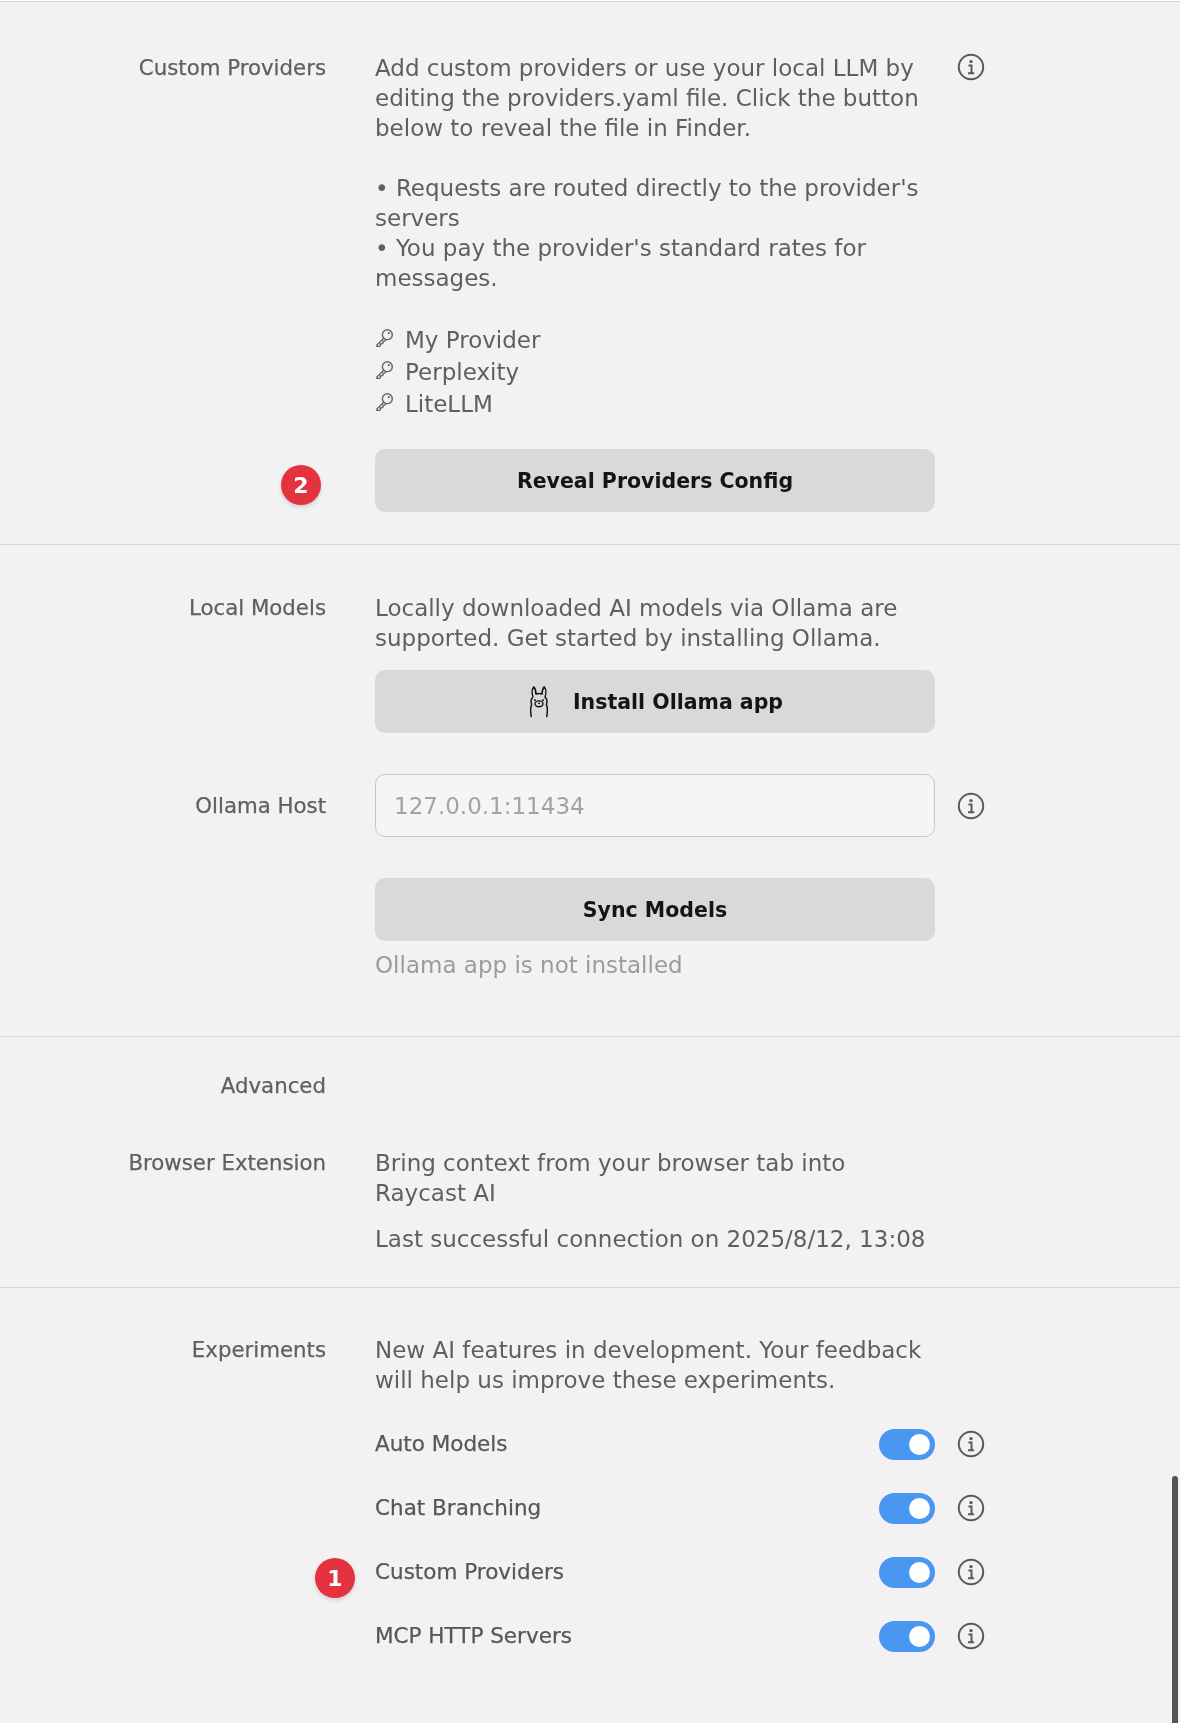  What do you see at coordinates (231, 68) in the screenshot?
I see `section-label: Custom Providers` at bounding box center [231, 68].